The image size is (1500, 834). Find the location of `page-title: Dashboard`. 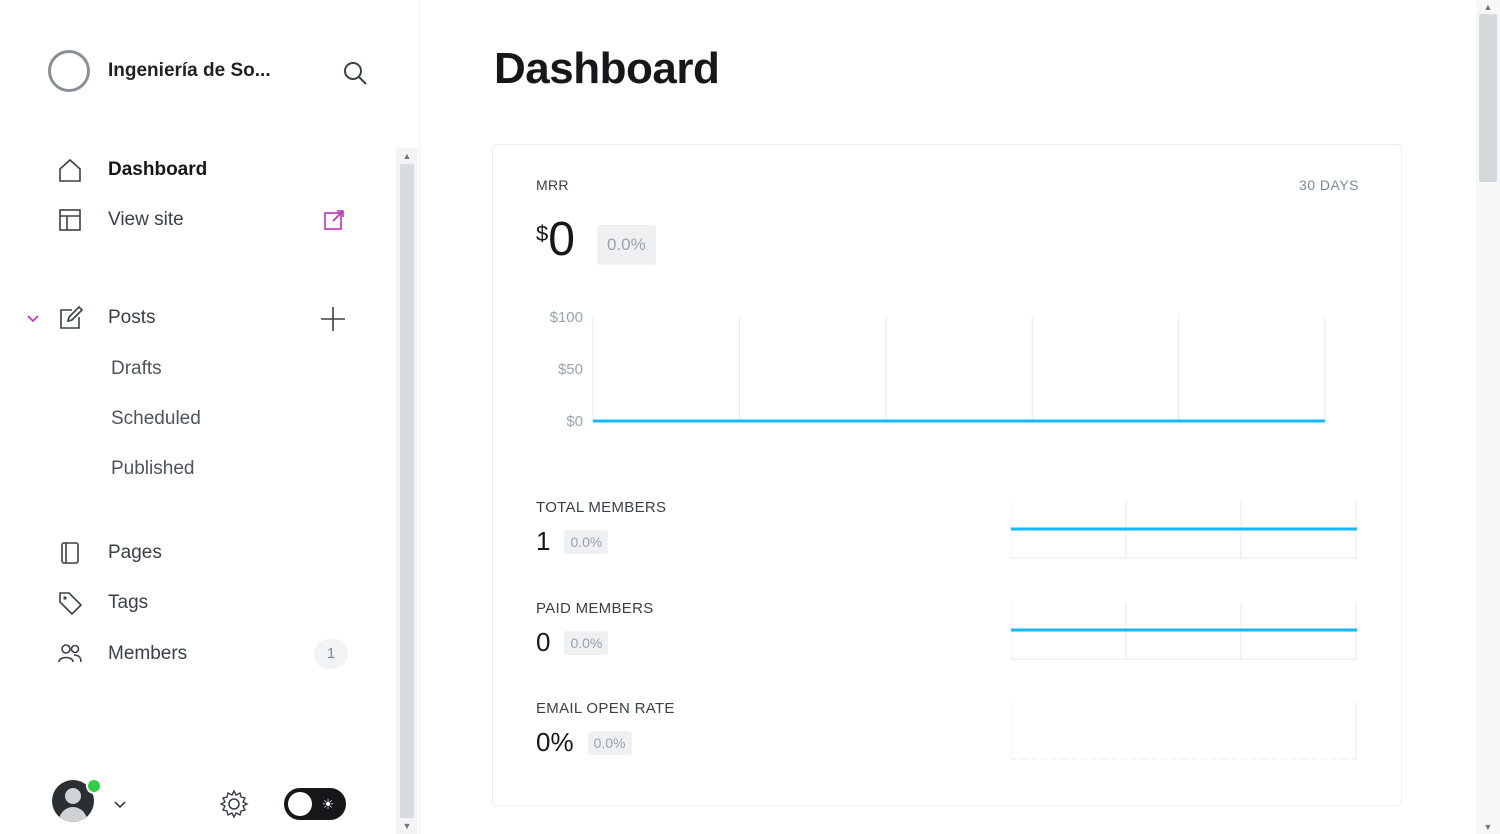

page-title: Dashboard is located at coordinates (607, 68).